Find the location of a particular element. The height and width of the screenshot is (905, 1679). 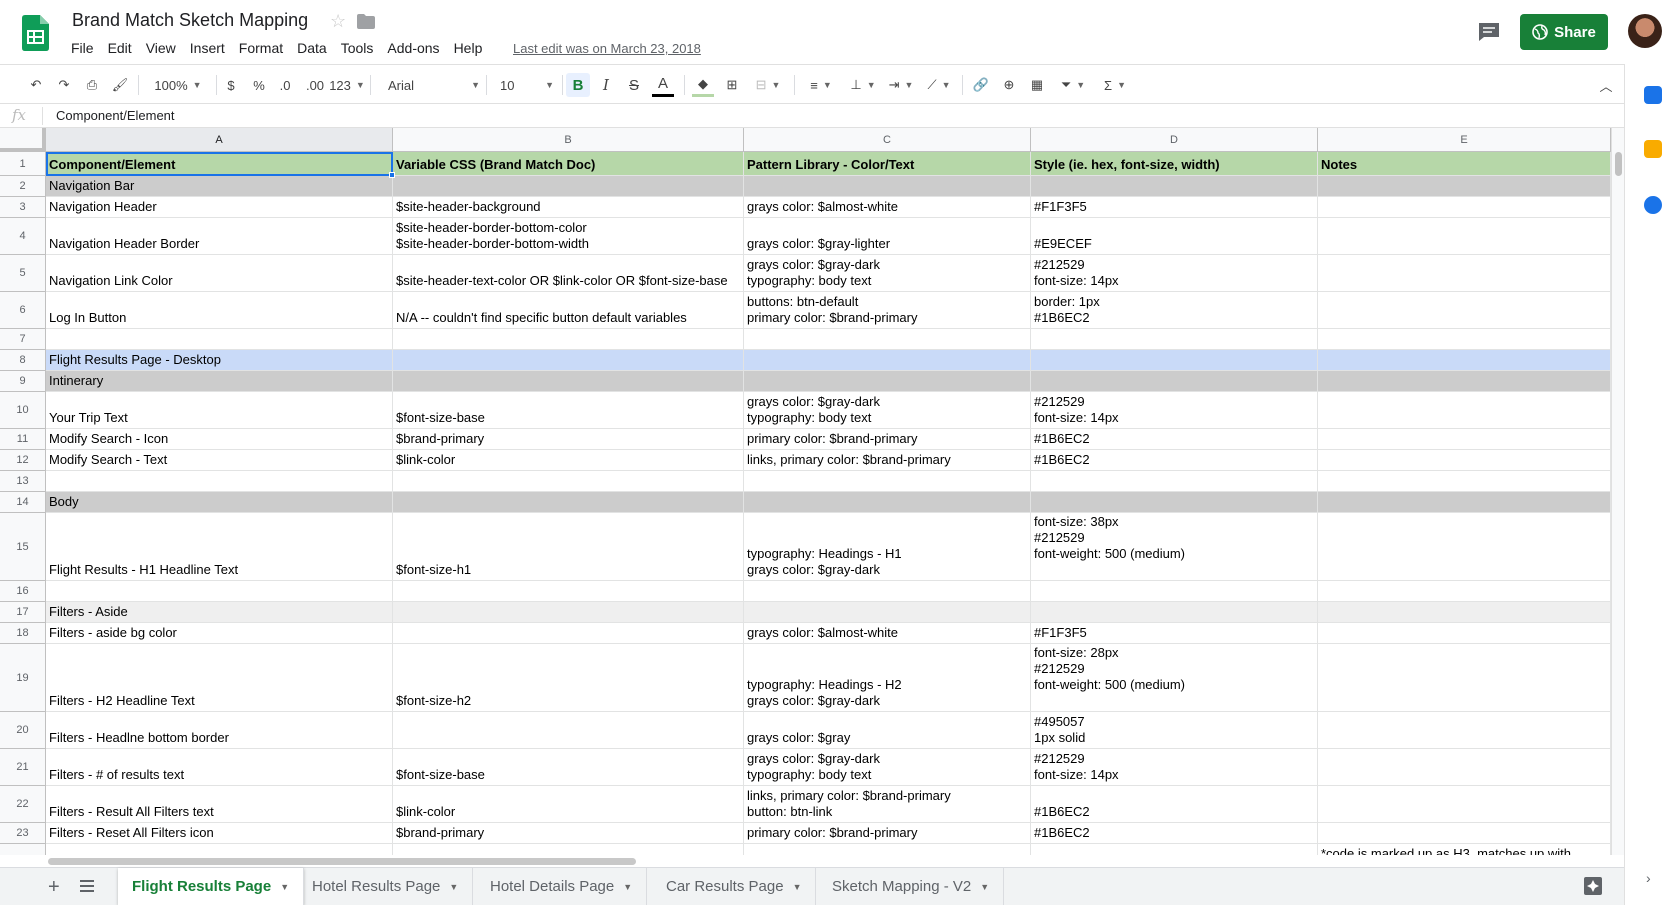

decrease-decimal-button: .0 is located at coordinates (285, 85).